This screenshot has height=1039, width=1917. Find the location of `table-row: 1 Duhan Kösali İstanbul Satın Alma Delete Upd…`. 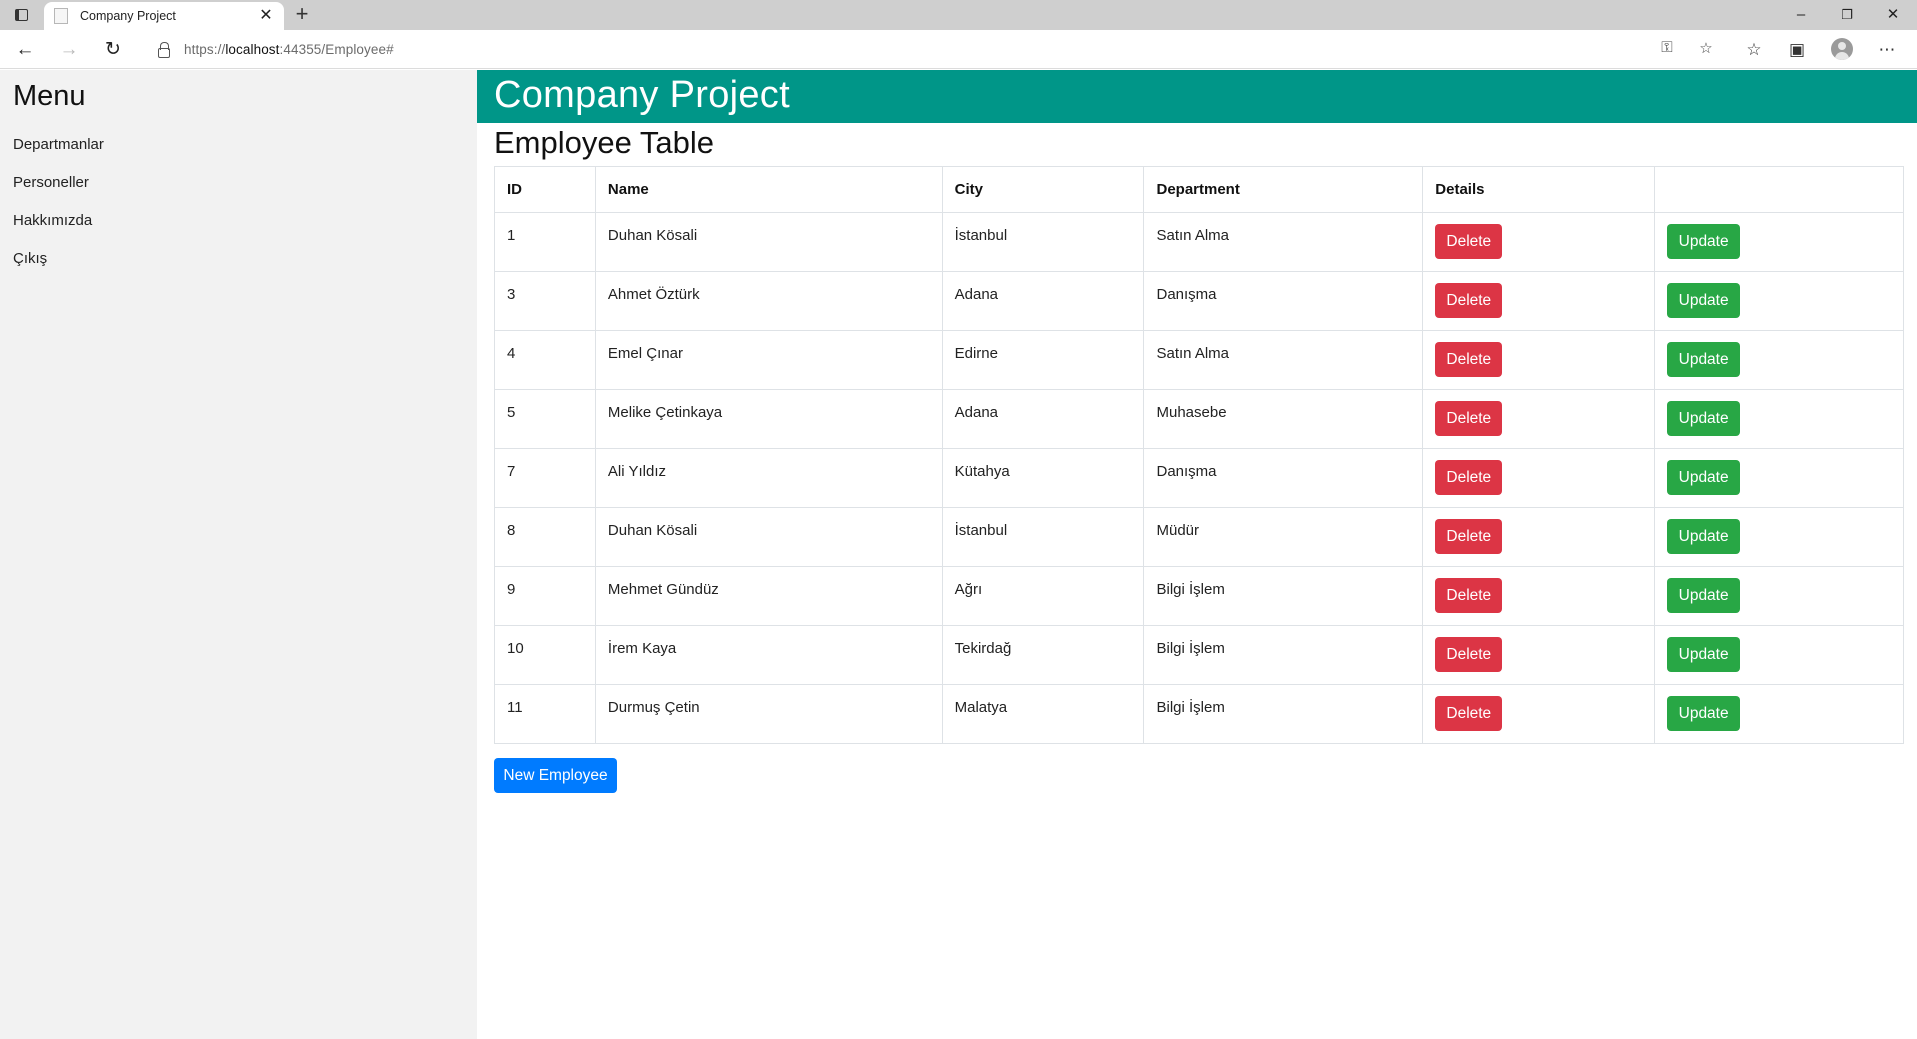

table-row: 1 Duhan Kösali İstanbul Satın Alma Delete Upd… is located at coordinates (1199, 242).